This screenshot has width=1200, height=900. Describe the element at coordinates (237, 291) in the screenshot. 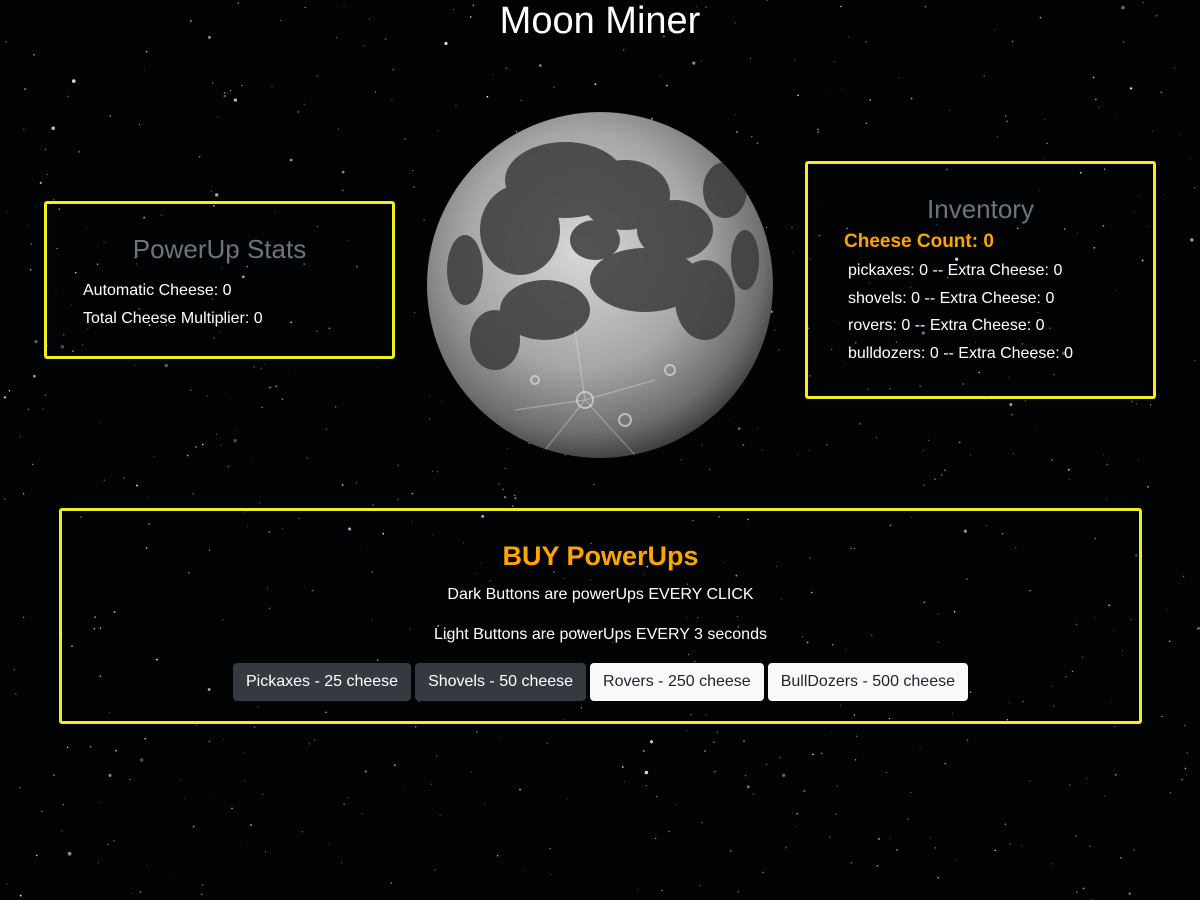

I see `automatic-cheese-stat: Automatic Cheese: 0` at that location.